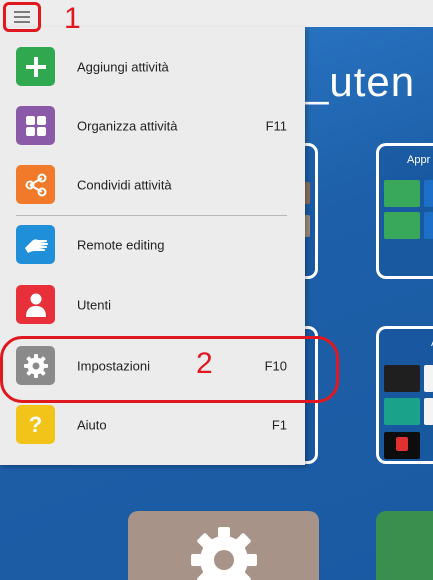 The image size is (433, 580). I want to click on menu-item-aggiungi-attivita: Aggiungi attività, so click(152, 66).